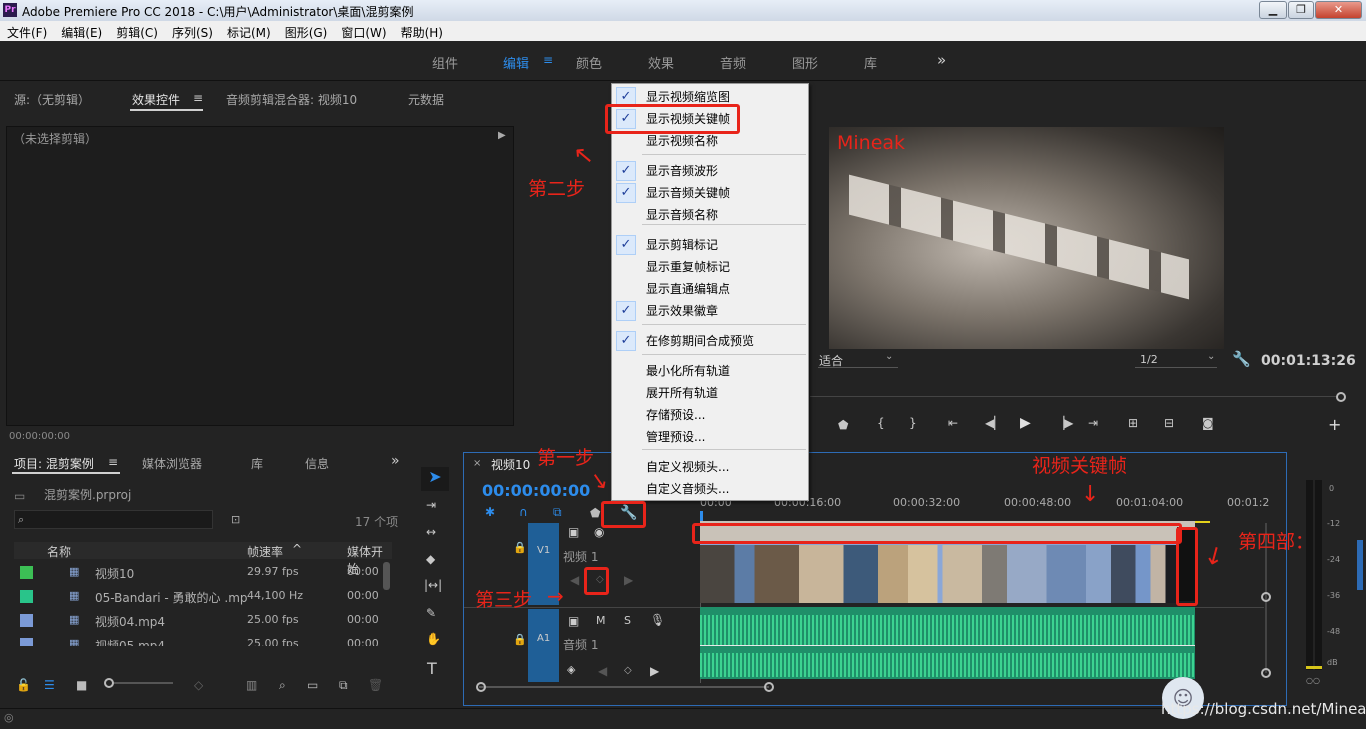 This screenshot has width=1366, height=729. Describe the element at coordinates (432, 668) in the screenshot. I see `type-tool-icon: T` at that location.